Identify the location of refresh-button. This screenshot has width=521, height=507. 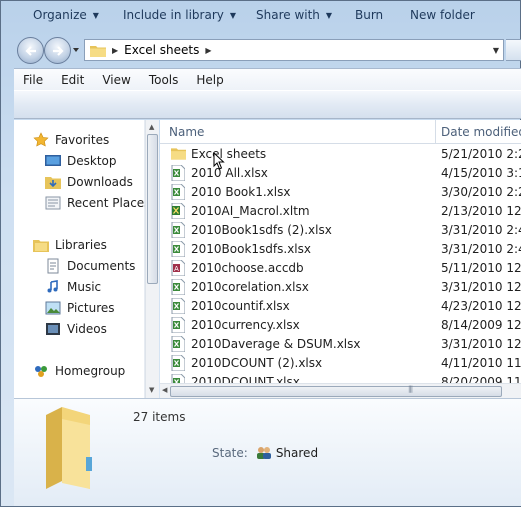
(513, 50).